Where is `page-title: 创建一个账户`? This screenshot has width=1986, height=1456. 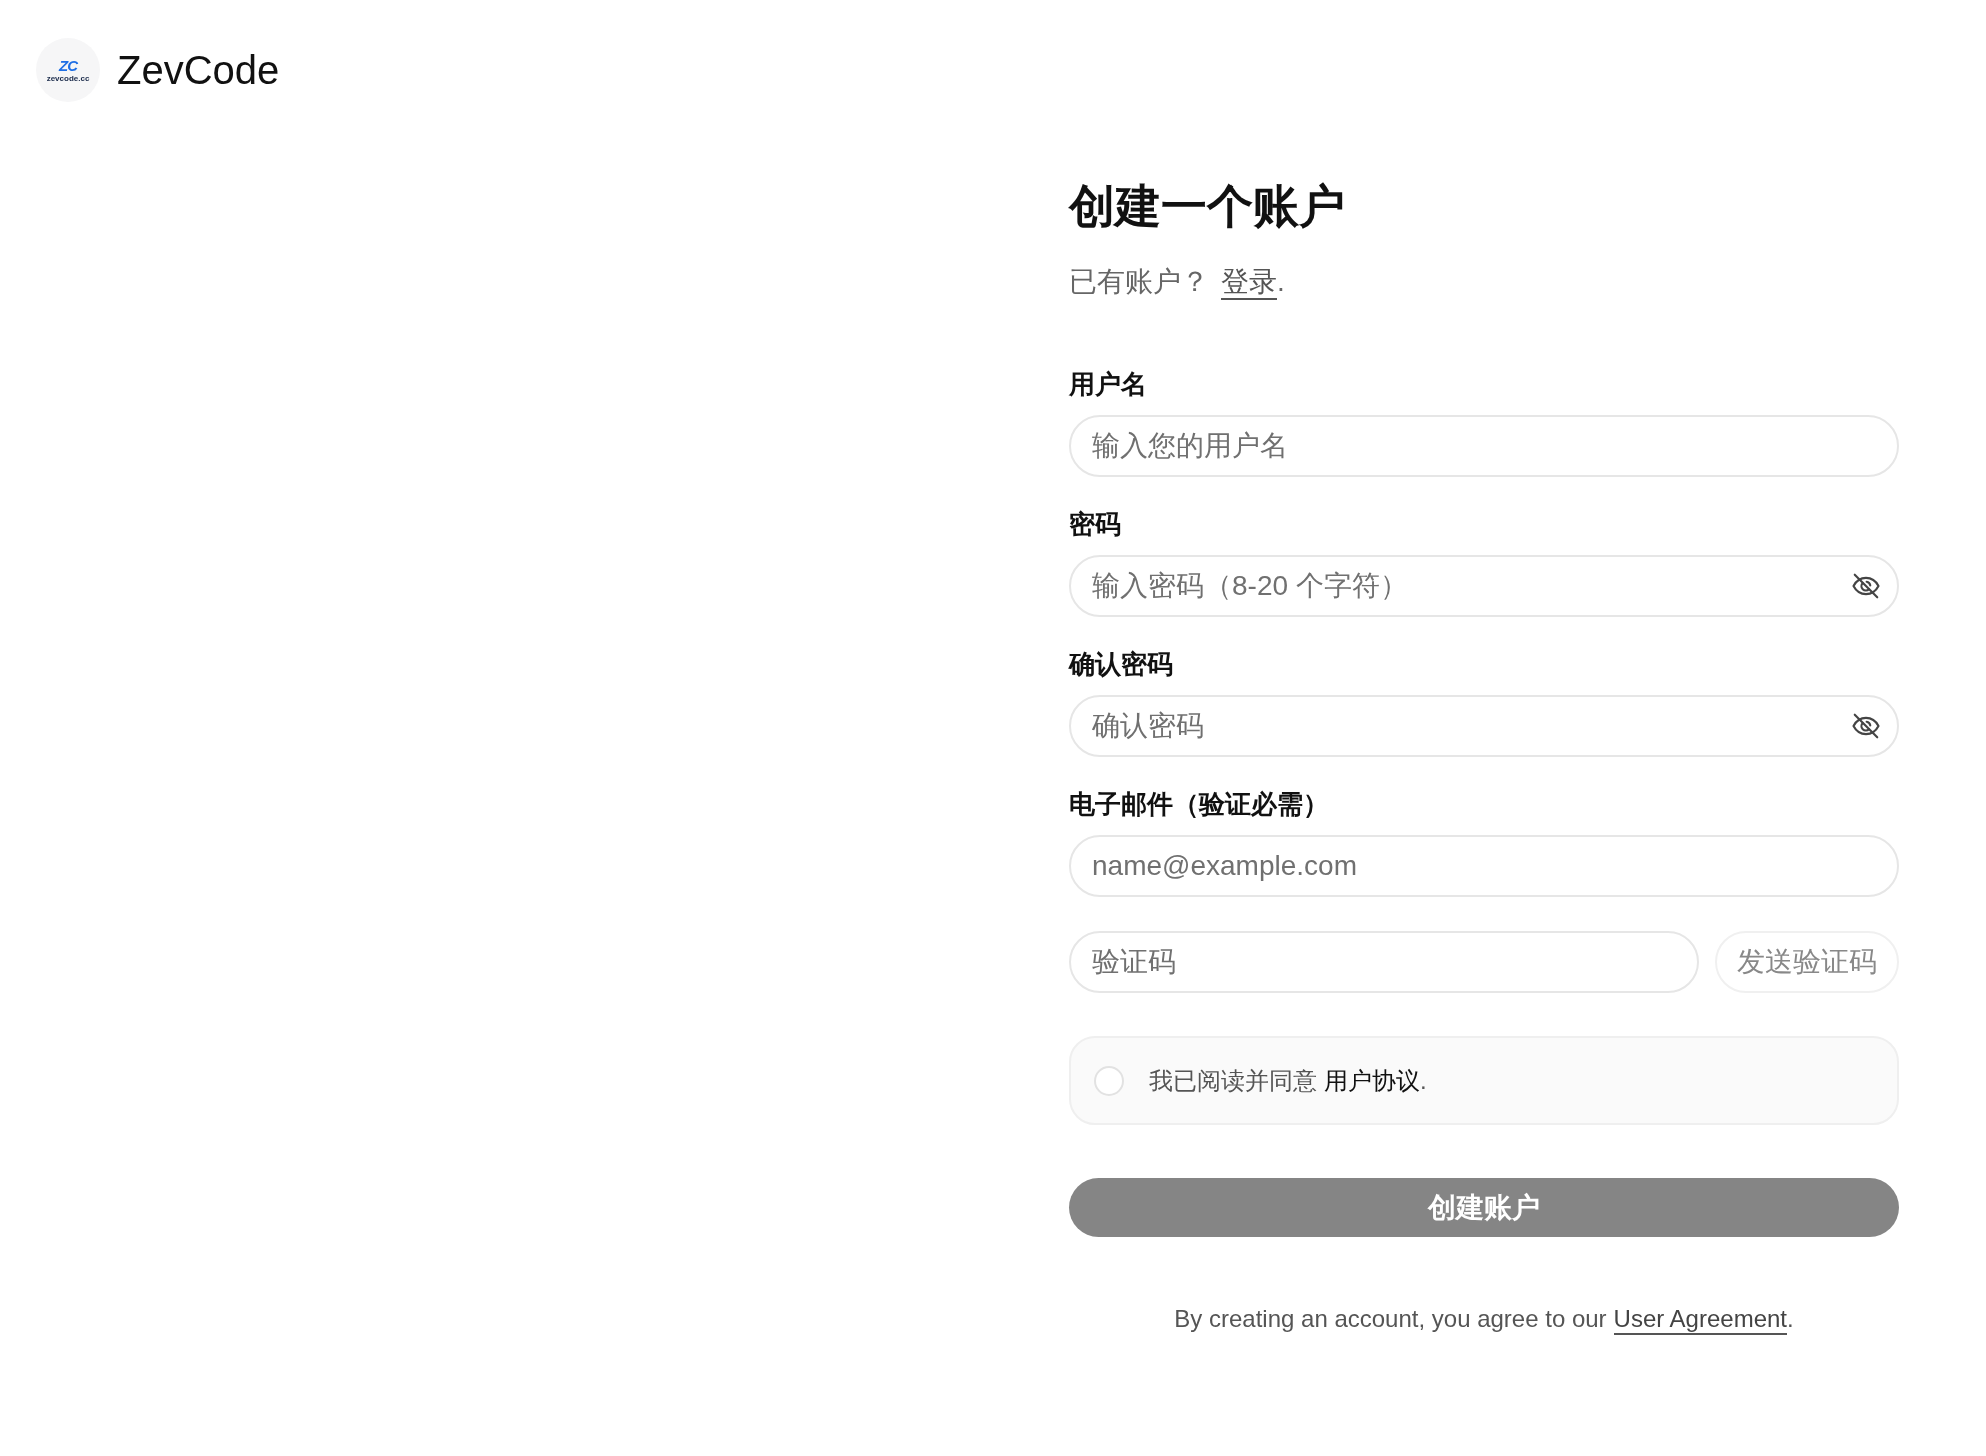 page-title: 创建一个账户 is located at coordinates (1207, 206).